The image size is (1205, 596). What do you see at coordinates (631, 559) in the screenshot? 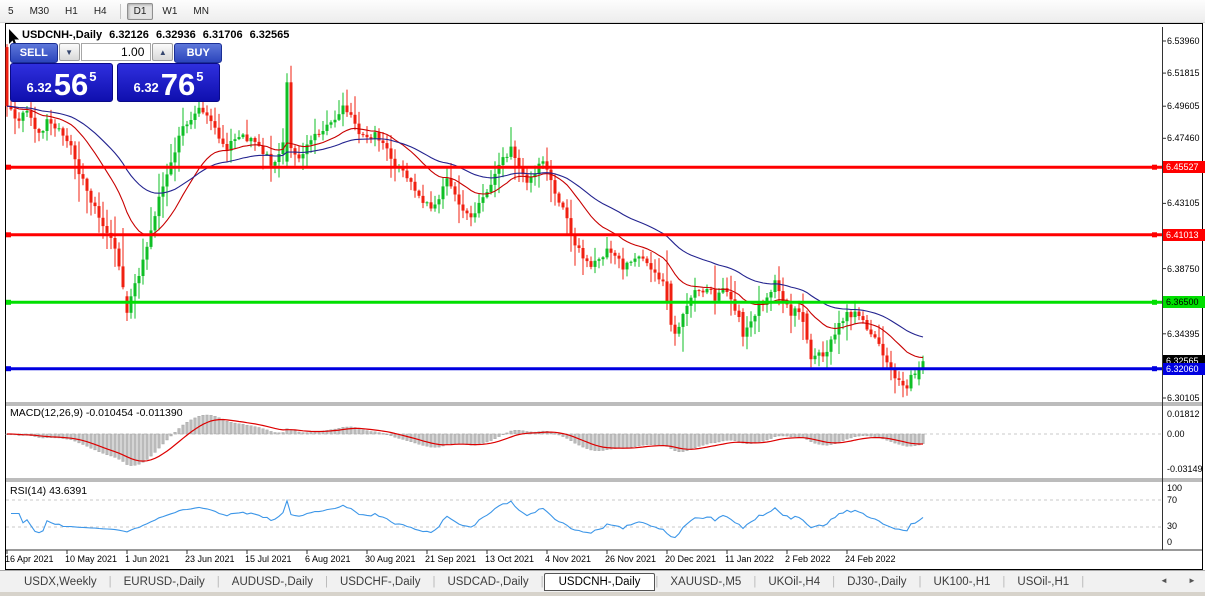
I see `date-tick-label: 26 Nov 2021` at bounding box center [631, 559].